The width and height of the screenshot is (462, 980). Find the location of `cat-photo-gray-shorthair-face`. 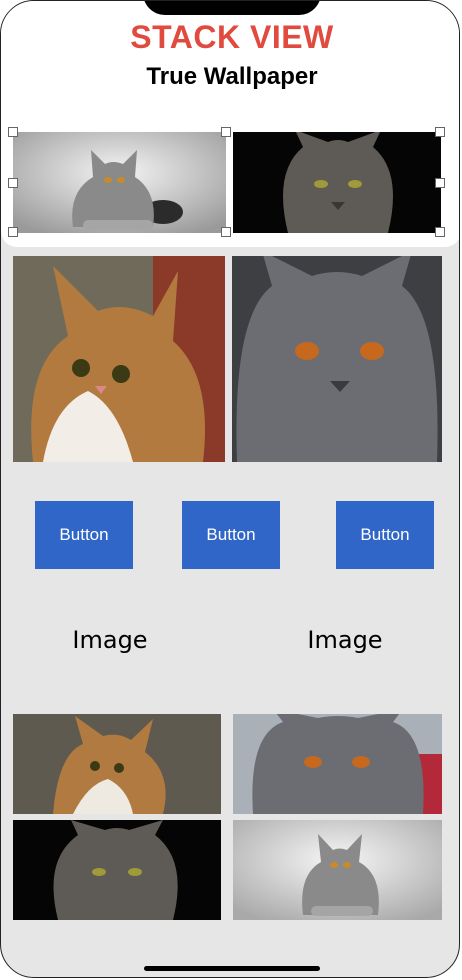

cat-photo-gray-shorthair-face is located at coordinates (337, 359).